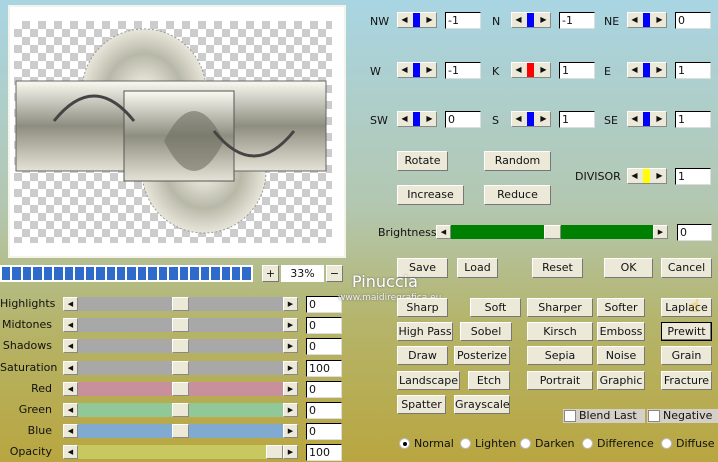  Describe the element at coordinates (628, 268) in the screenshot. I see `ok-button: OK` at that location.